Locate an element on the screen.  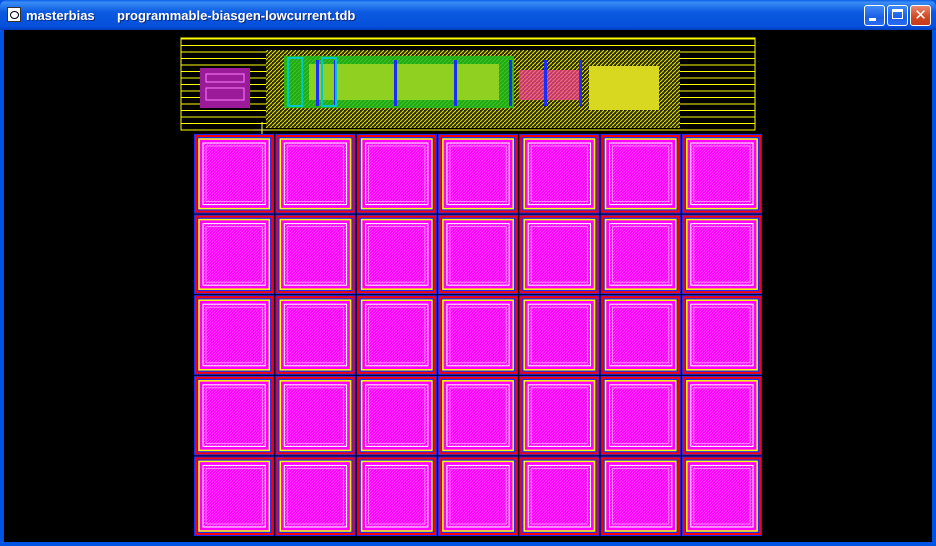
minimize-button is located at coordinates (874, 15).